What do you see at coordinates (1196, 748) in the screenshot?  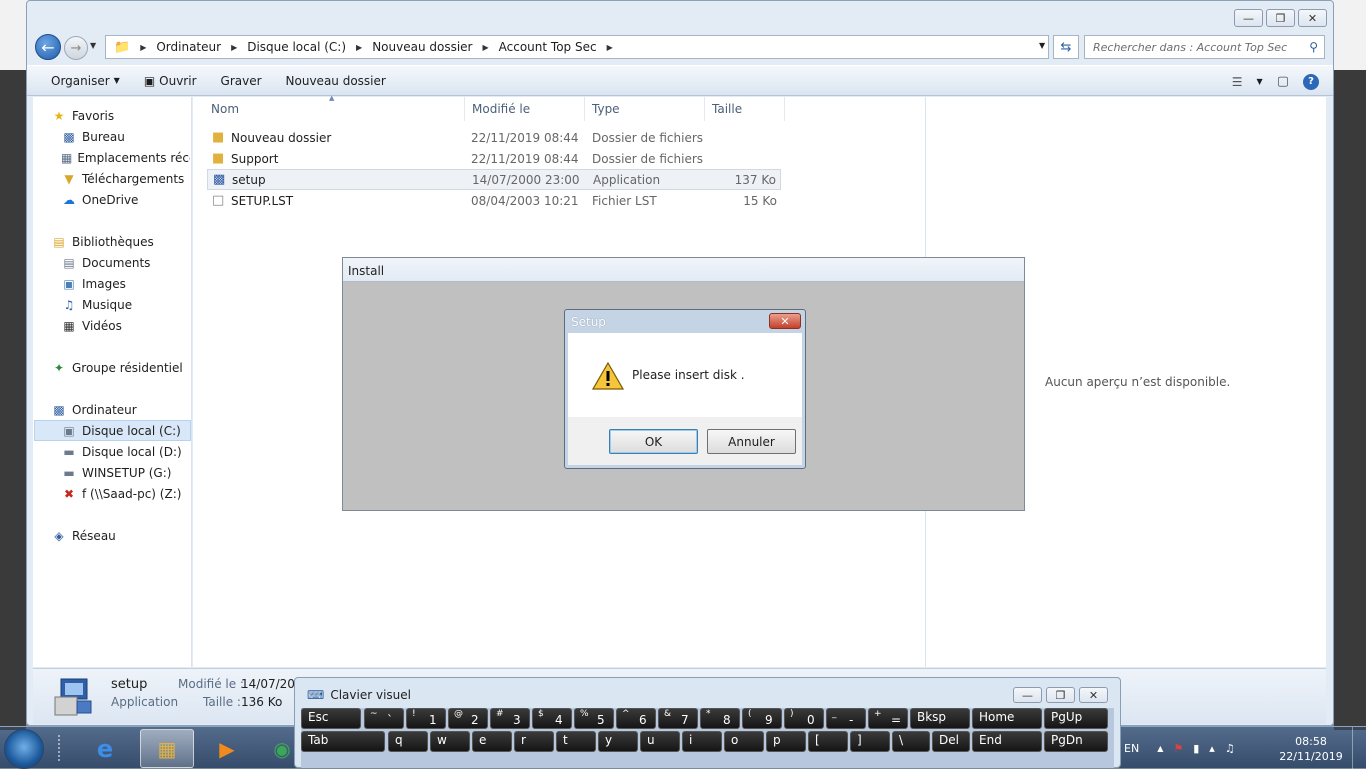 I see `battery-icon: ▮` at bounding box center [1196, 748].